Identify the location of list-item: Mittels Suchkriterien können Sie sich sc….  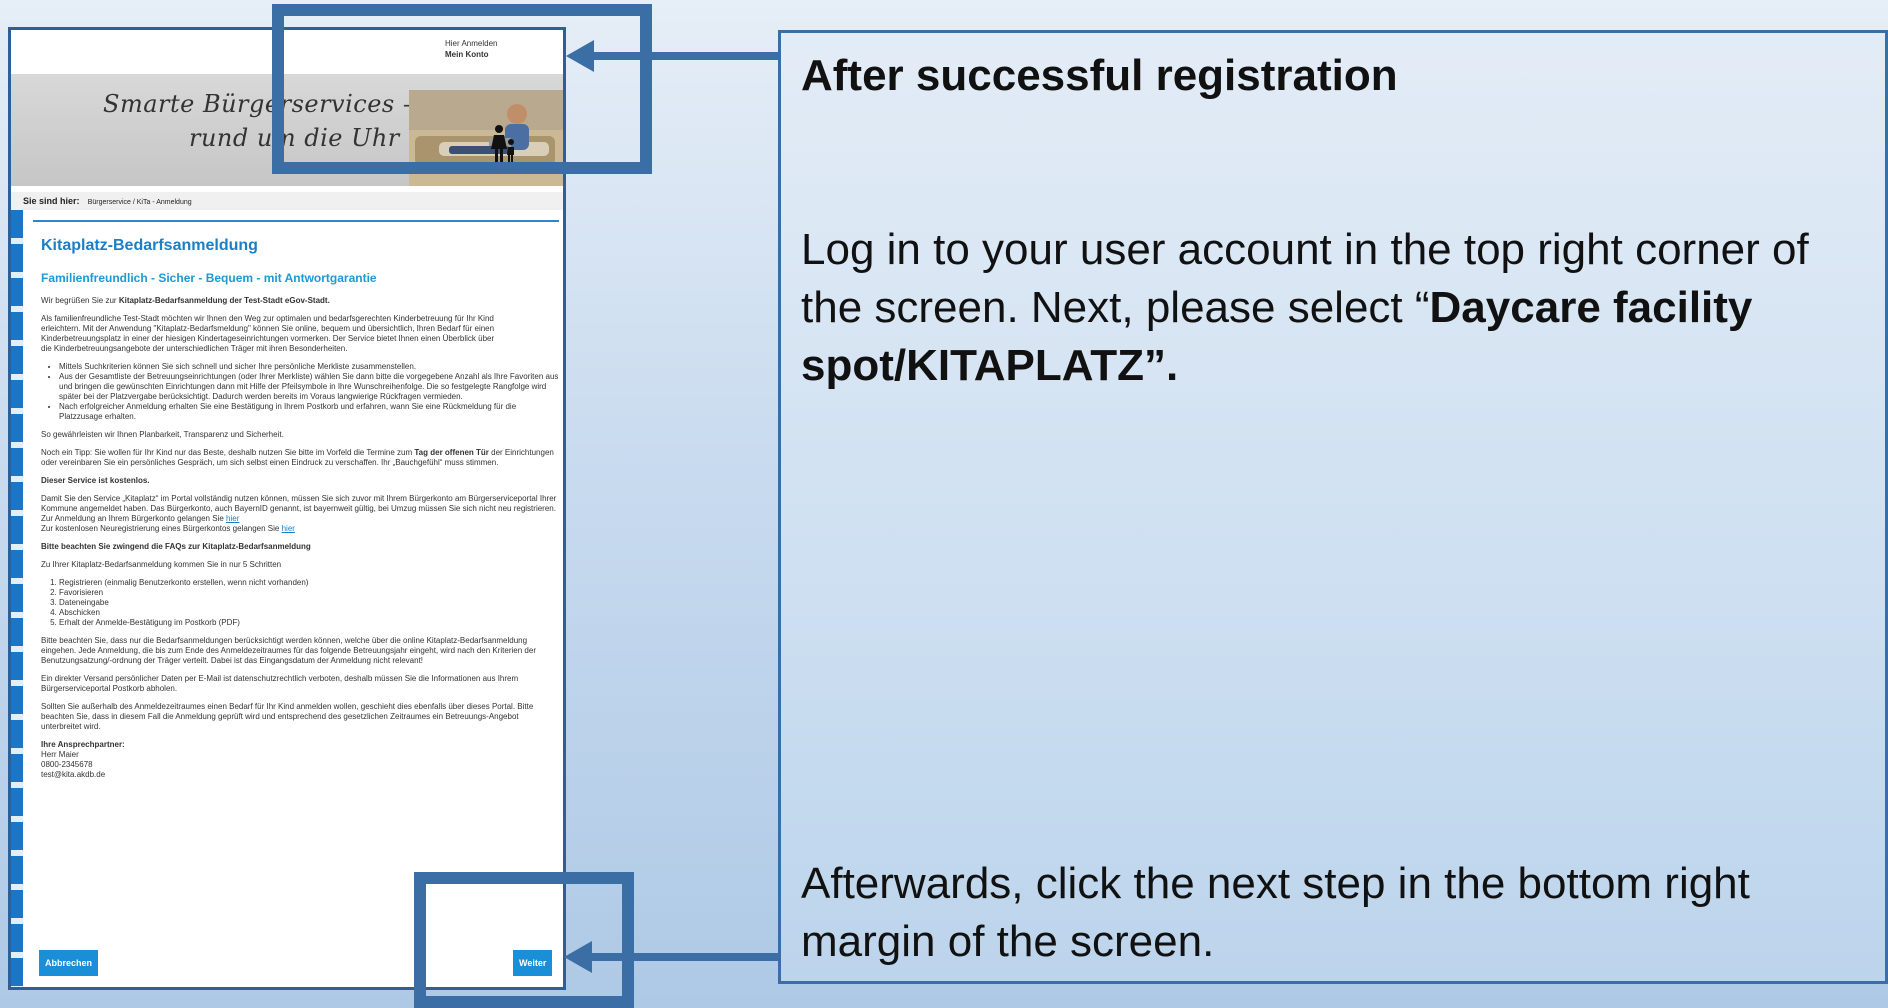
(309, 367).